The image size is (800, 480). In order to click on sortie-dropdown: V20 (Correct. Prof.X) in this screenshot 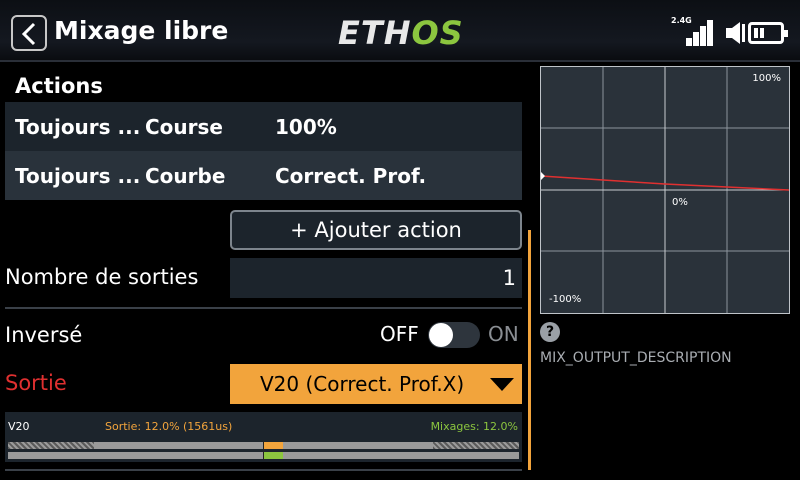, I will do `click(376, 384)`.